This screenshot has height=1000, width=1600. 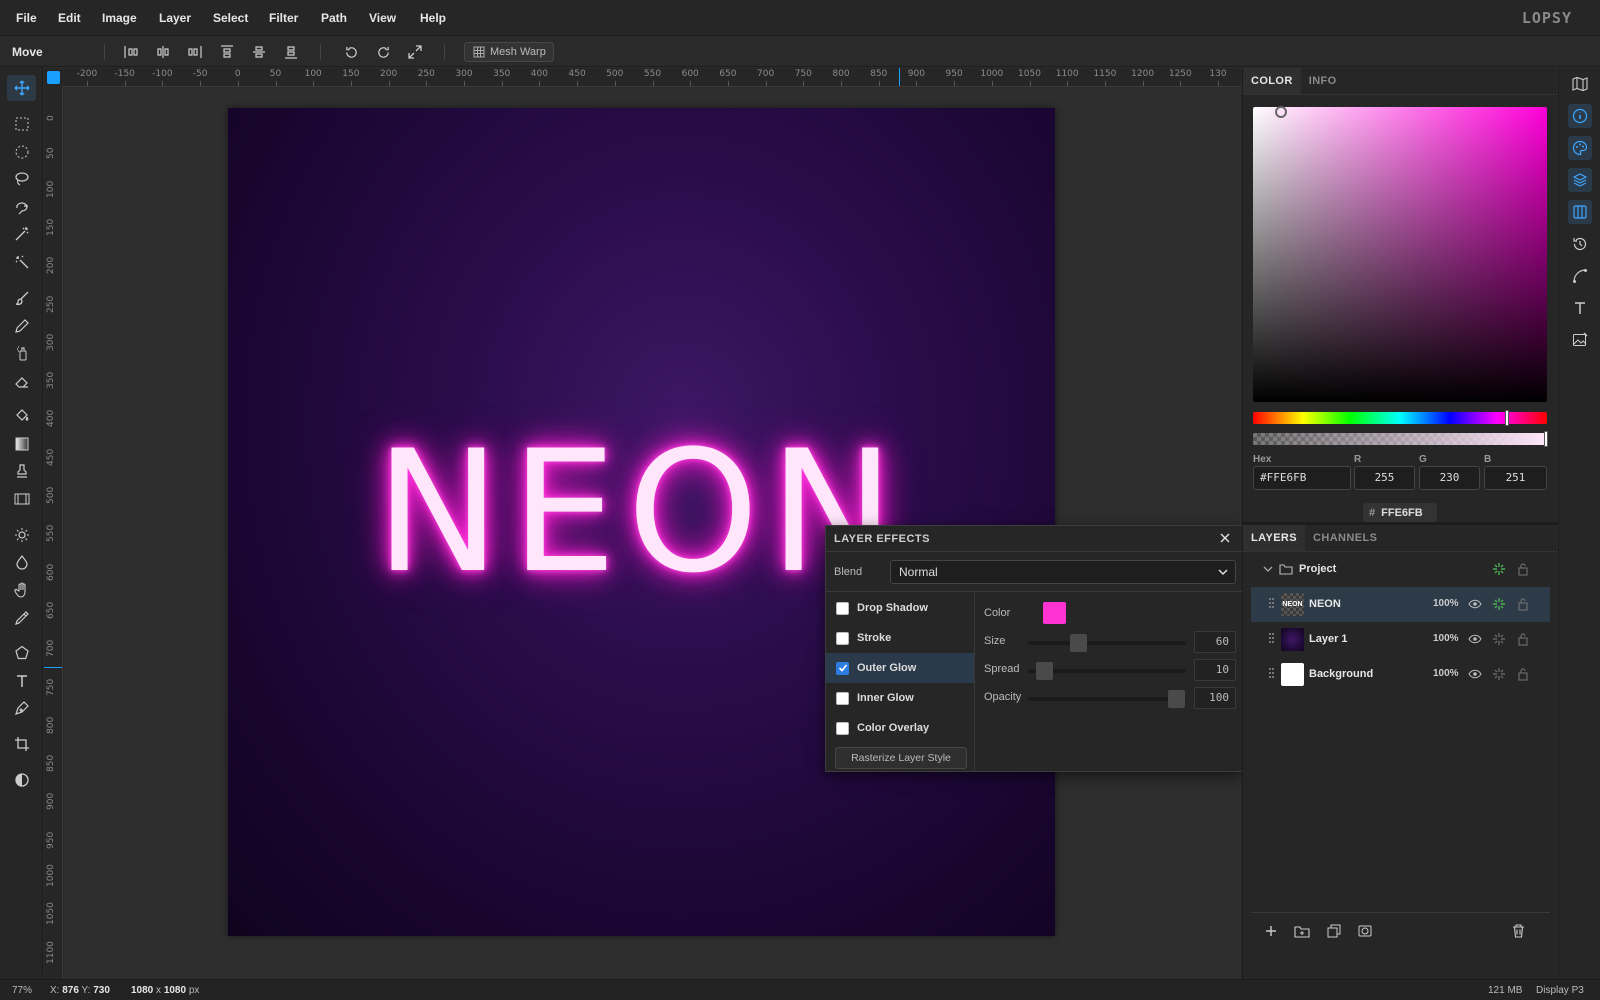 I want to click on r-input: 255, so click(x=1384, y=478).